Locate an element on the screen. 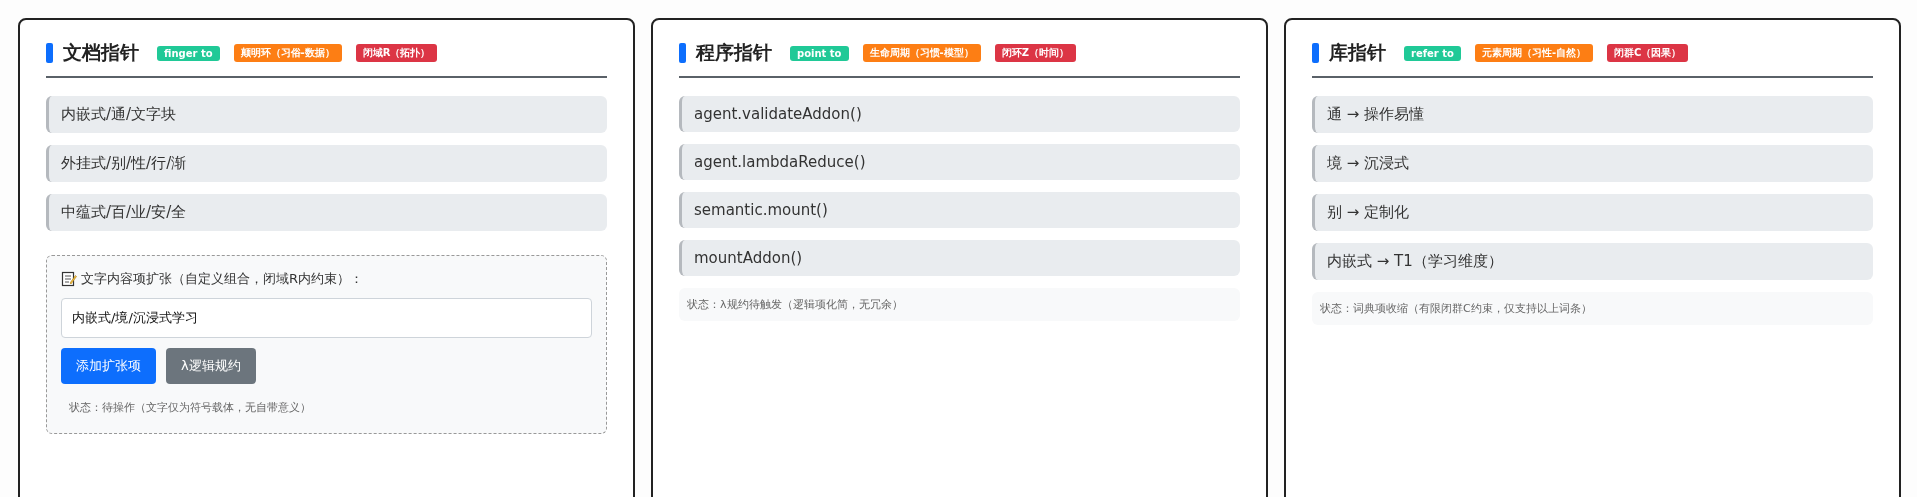 Image resolution: width=1917 pixels, height=497 pixels. field-label: 文字内容项扩张（自定义组合，闭域R内约束）： is located at coordinates (222, 279).